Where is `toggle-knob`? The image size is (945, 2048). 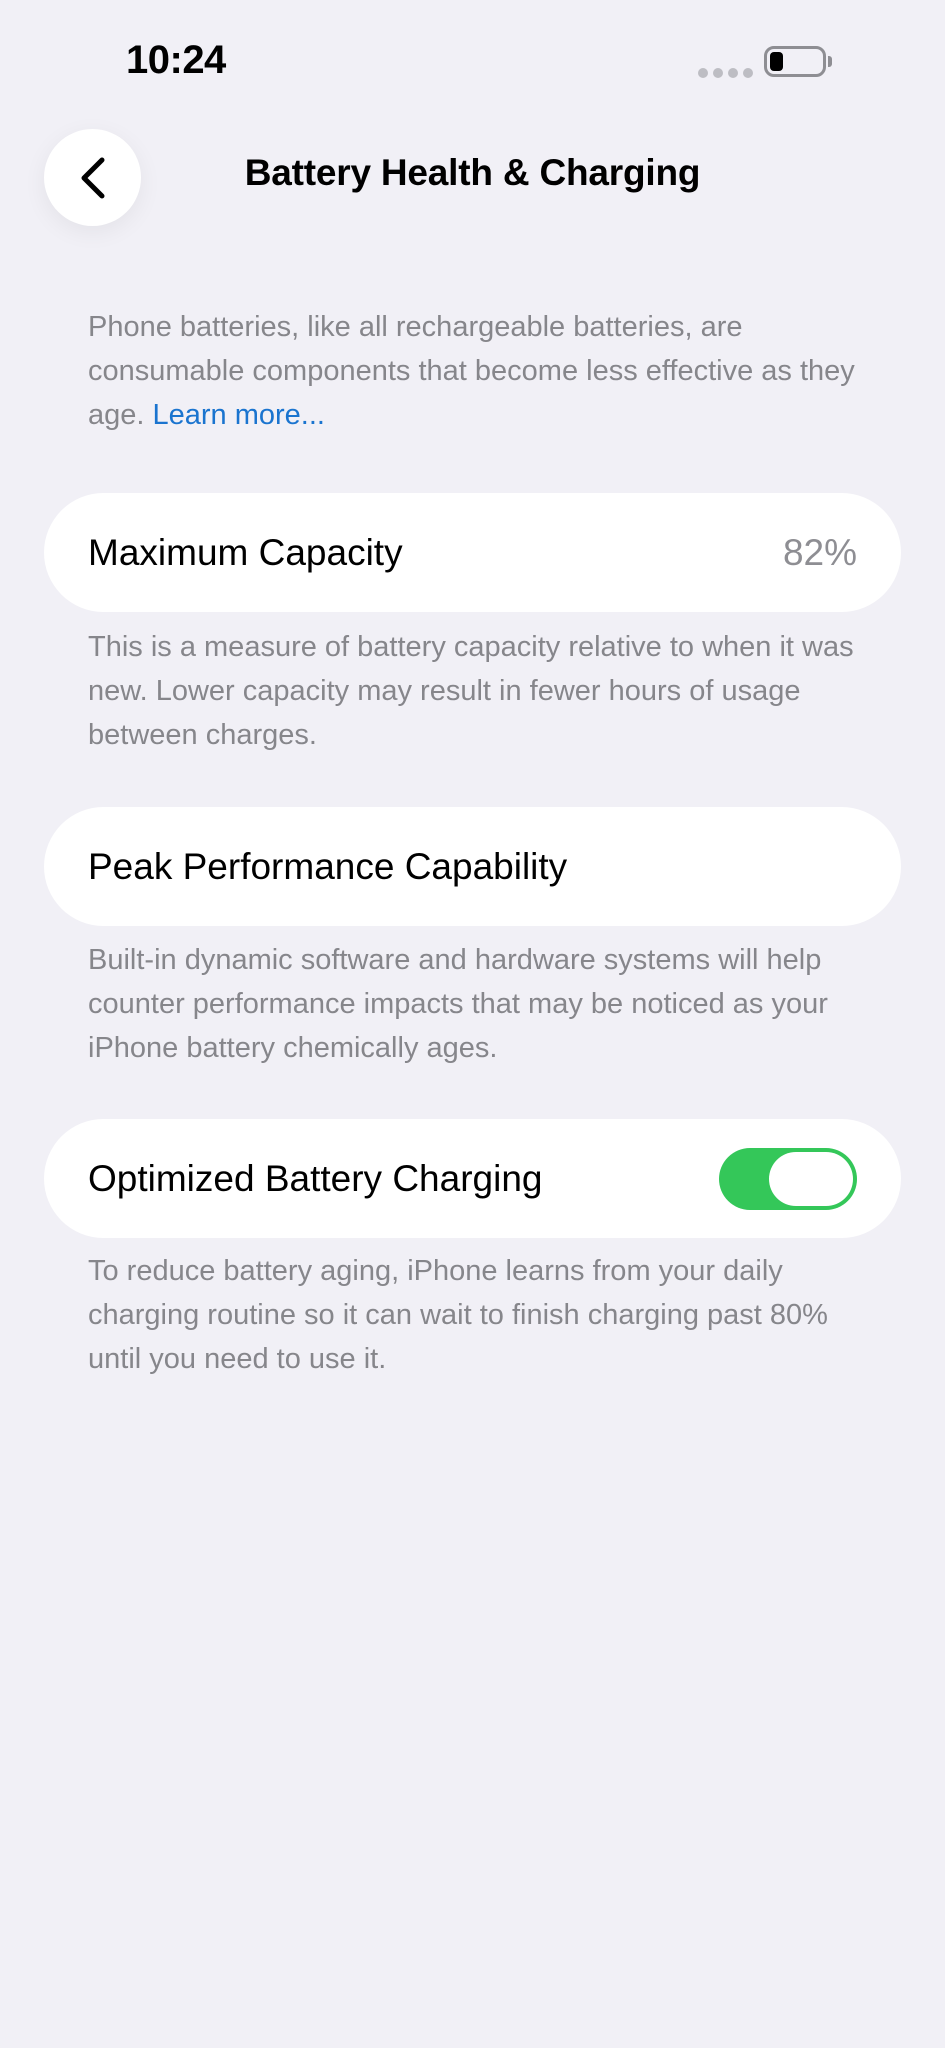 toggle-knob is located at coordinates (811, 1178).